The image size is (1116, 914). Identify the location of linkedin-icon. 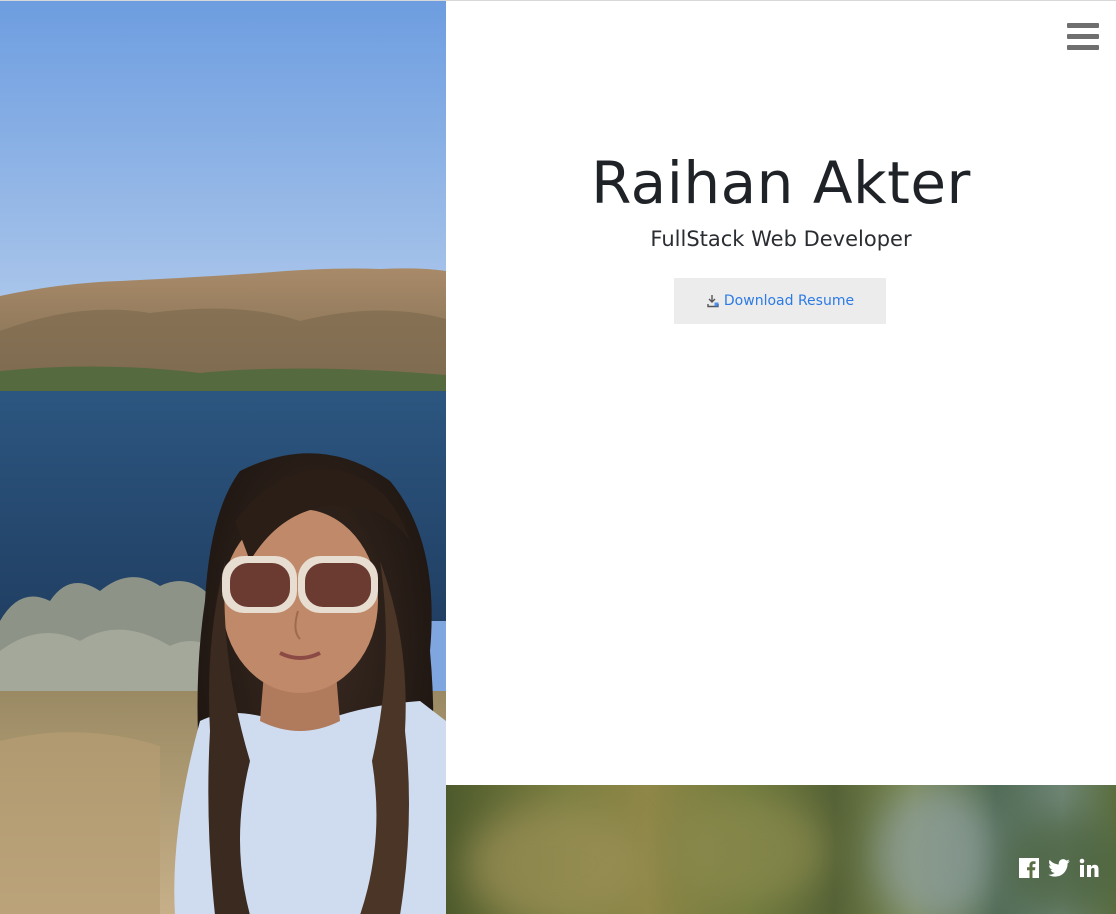
(1089, 868).